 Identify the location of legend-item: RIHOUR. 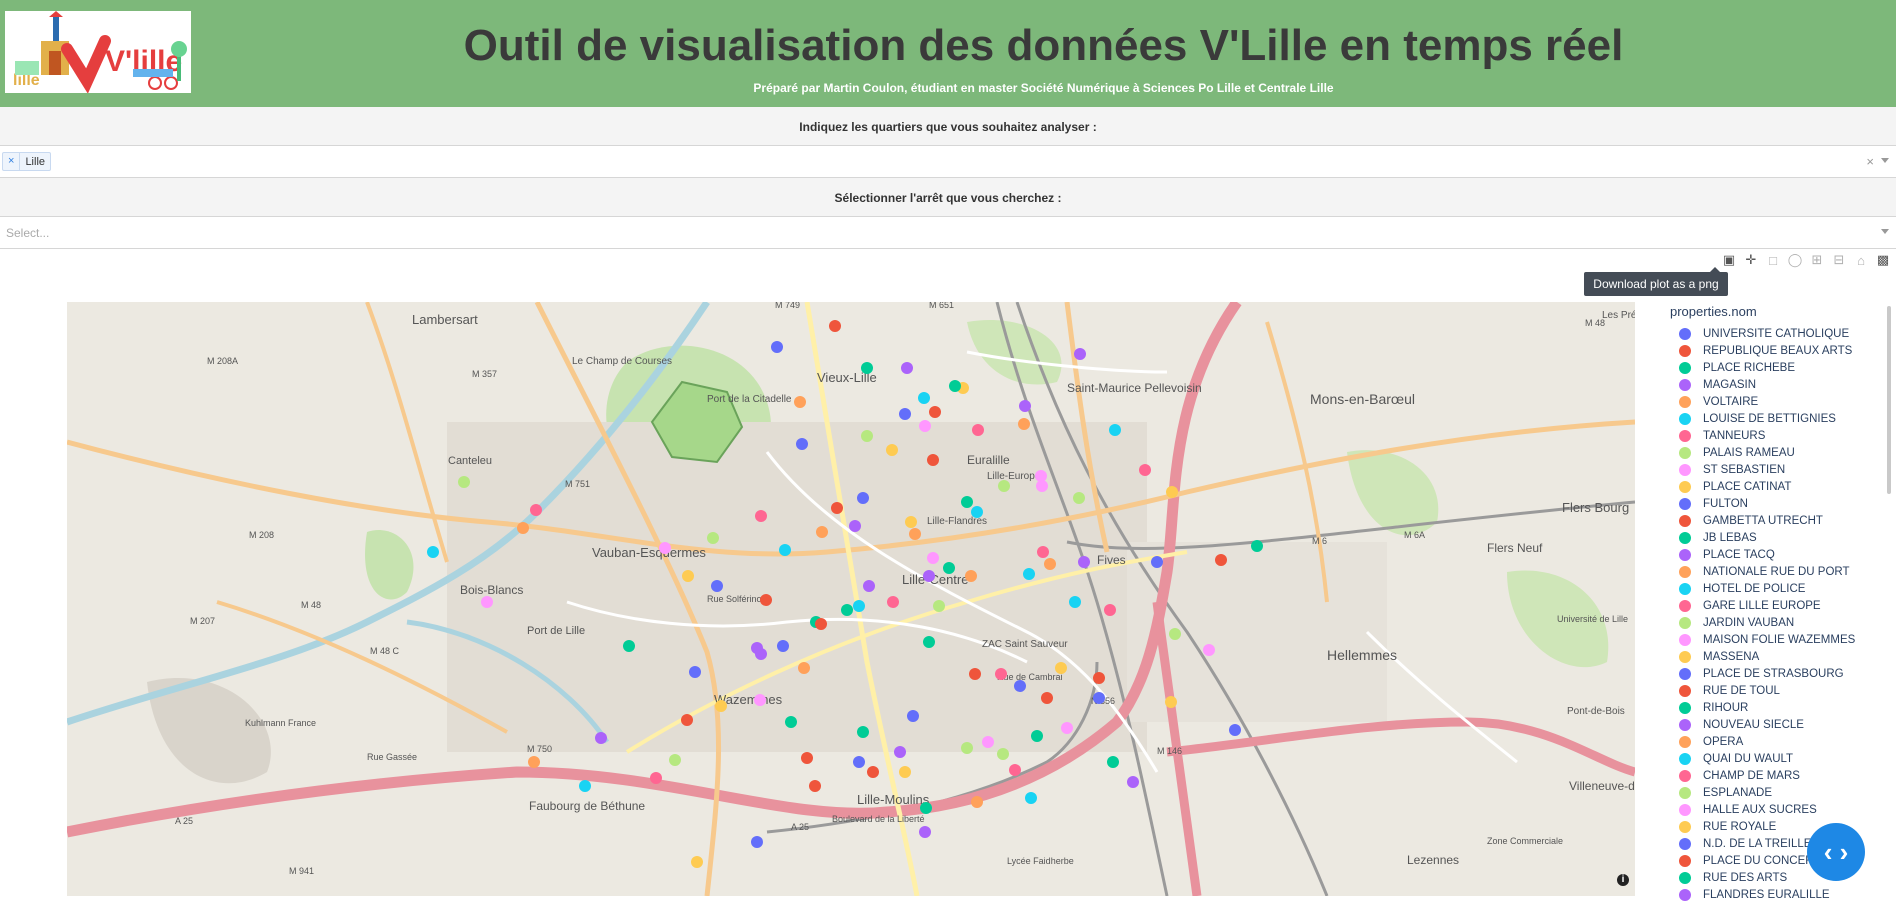
(1713, 707).